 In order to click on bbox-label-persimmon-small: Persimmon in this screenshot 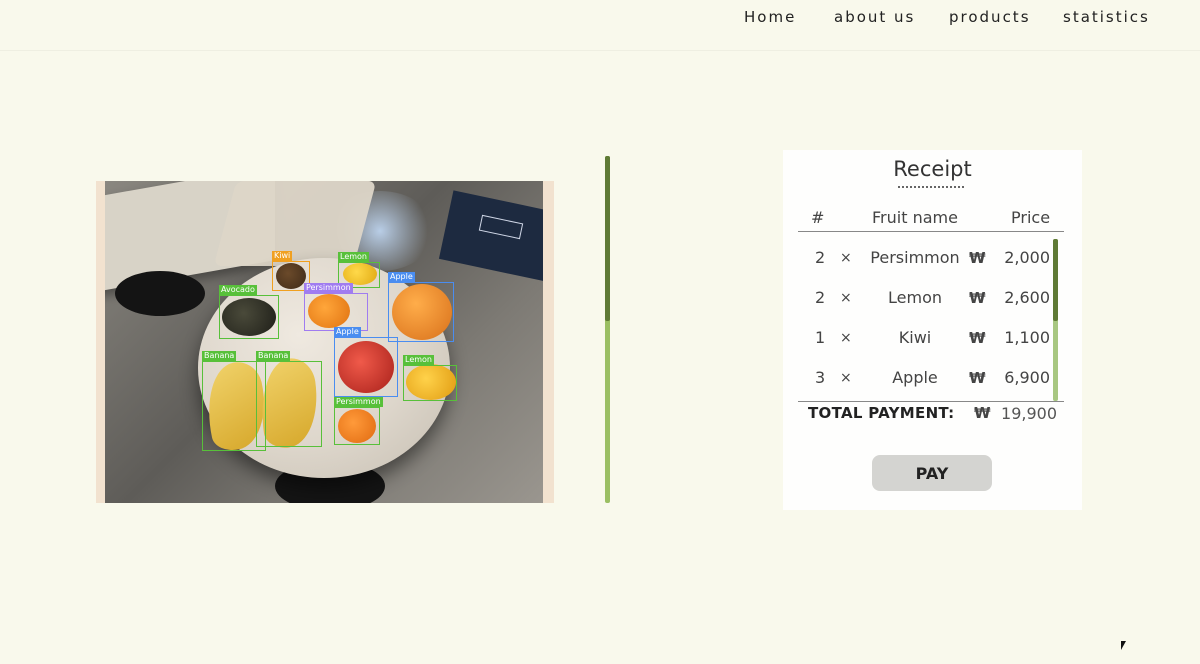, I will do `click(358, 402)`.